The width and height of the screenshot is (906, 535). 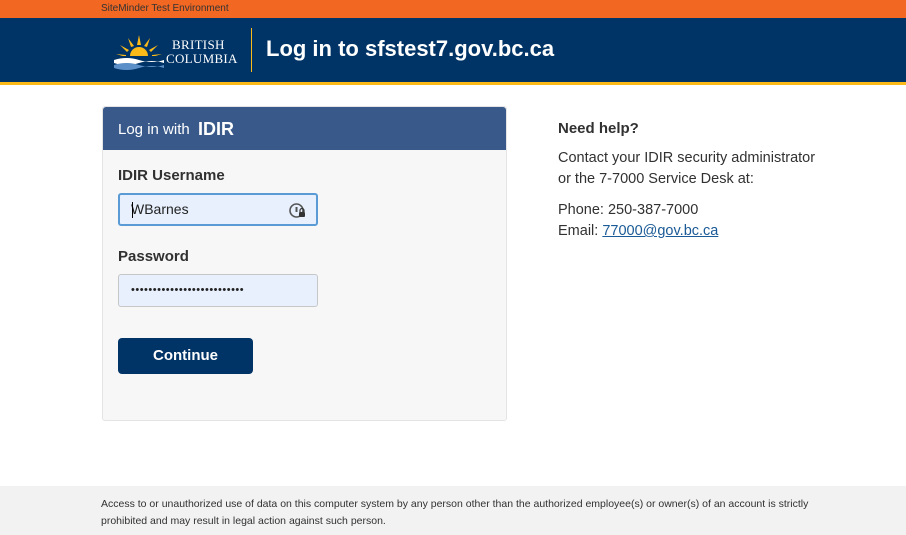 I want to click on logo-line2: COLUMBIA, so click(x=202, y=58).